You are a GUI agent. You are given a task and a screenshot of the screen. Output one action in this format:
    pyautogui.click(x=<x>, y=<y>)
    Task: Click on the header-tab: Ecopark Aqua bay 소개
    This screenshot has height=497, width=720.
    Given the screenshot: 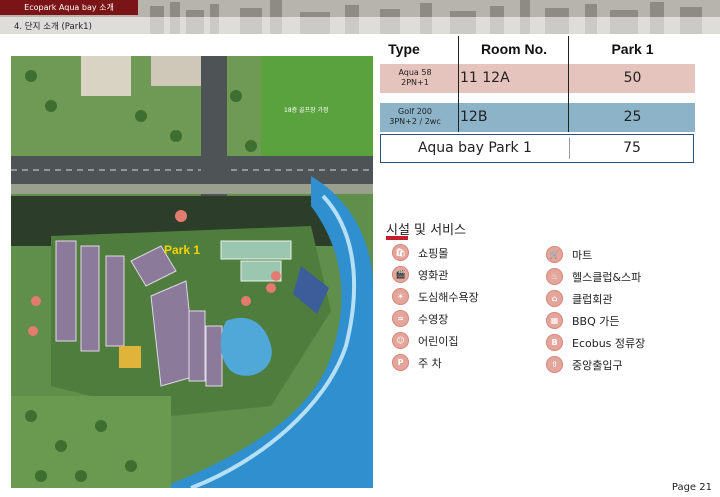 What is the action you would take?
    pyautogui.click(x=69, y=7)
    